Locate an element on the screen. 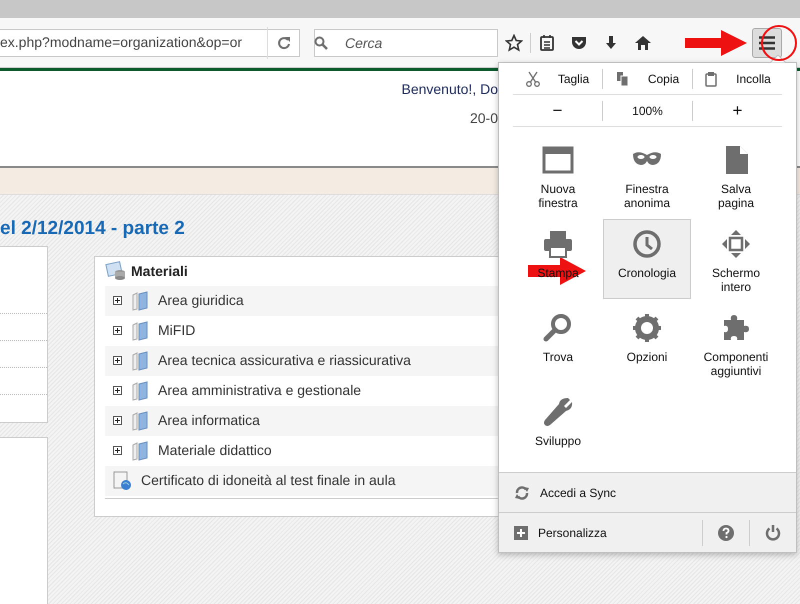 This screenshot has width=800, height=604. power-icon is located at coordinates (773, 532).